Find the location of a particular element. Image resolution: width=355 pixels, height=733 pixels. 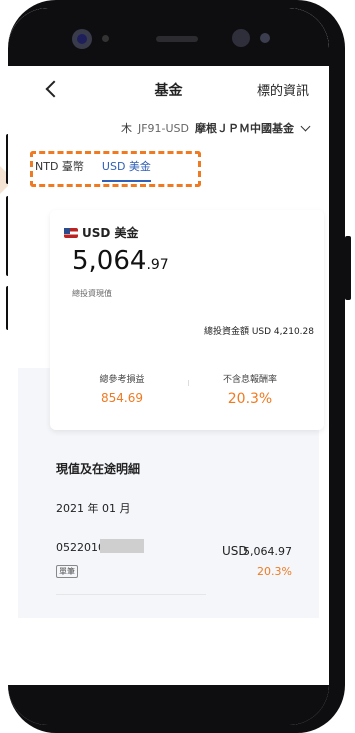

pnl-value: 854.69 is located at coordinates (122, 398).